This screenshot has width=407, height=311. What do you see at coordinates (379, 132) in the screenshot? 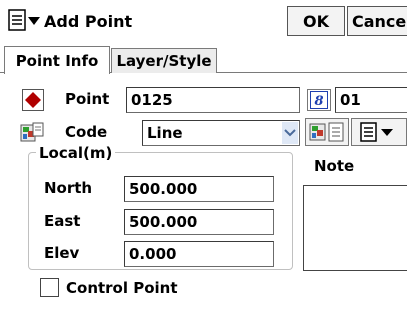
I see `code-menu-button` at bounding box center [379, 132].